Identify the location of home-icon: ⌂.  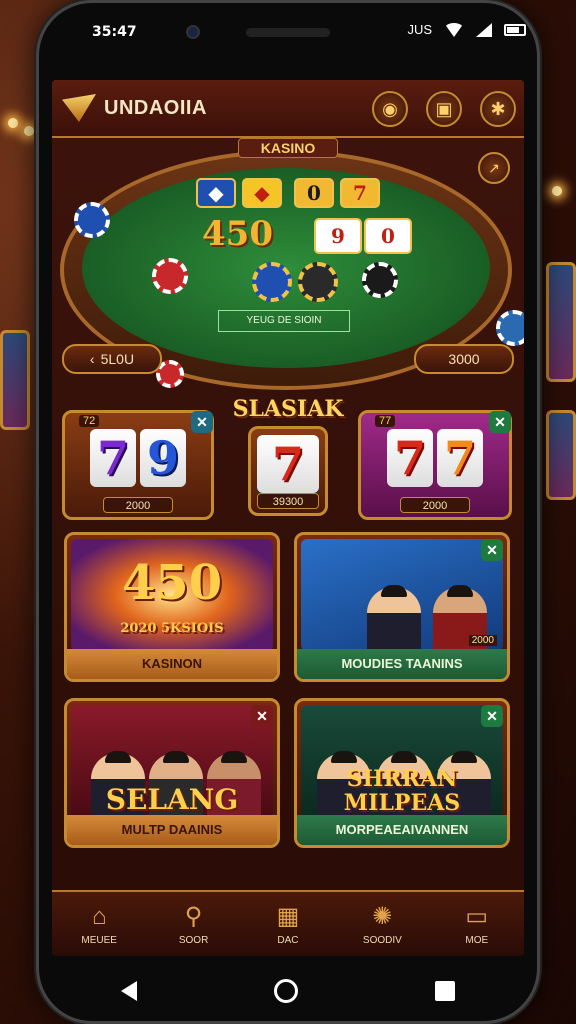
(99, 916).